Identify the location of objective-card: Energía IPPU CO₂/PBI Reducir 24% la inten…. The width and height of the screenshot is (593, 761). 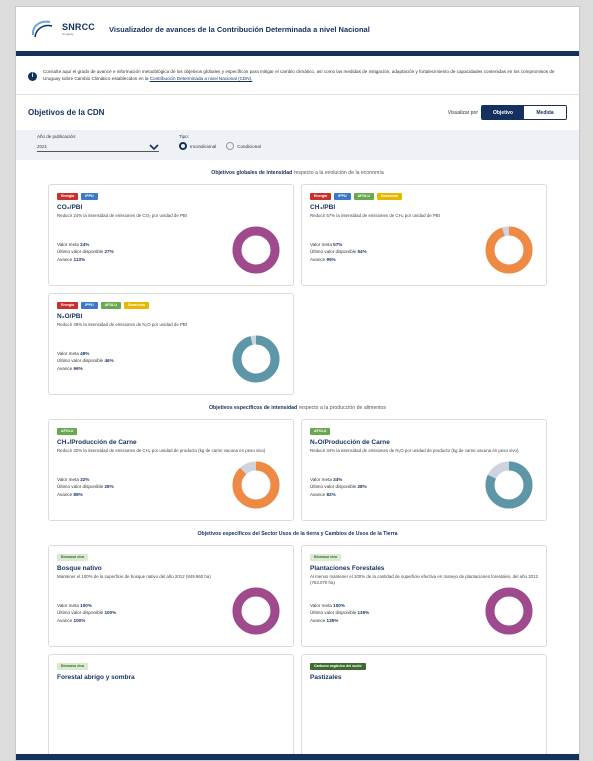
(171, 235).